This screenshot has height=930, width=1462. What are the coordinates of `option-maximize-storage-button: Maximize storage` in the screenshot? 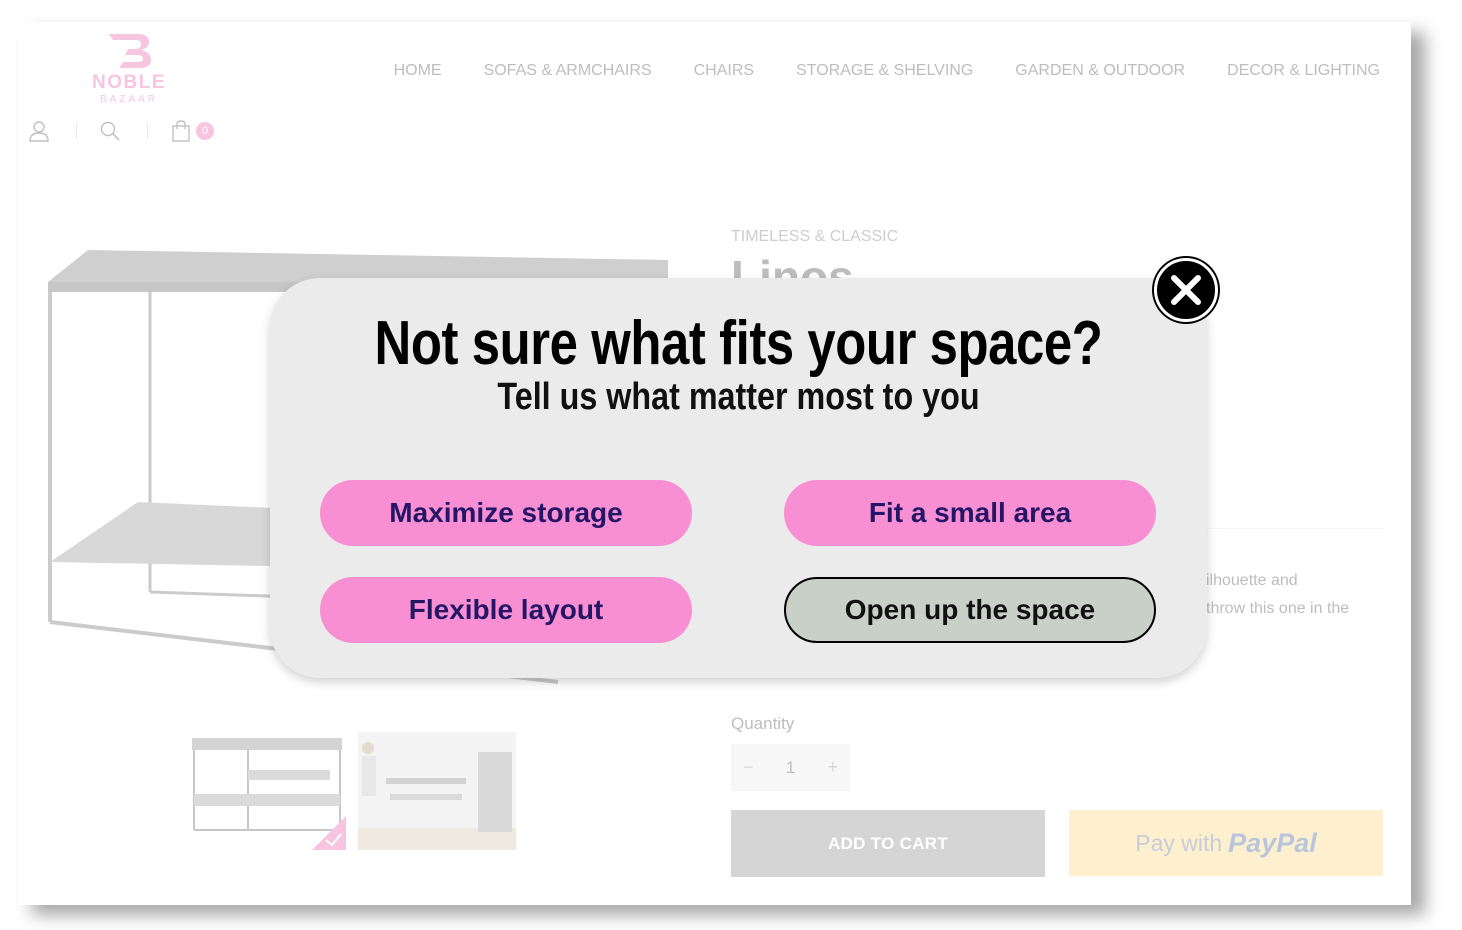 It's located at (506, 513).